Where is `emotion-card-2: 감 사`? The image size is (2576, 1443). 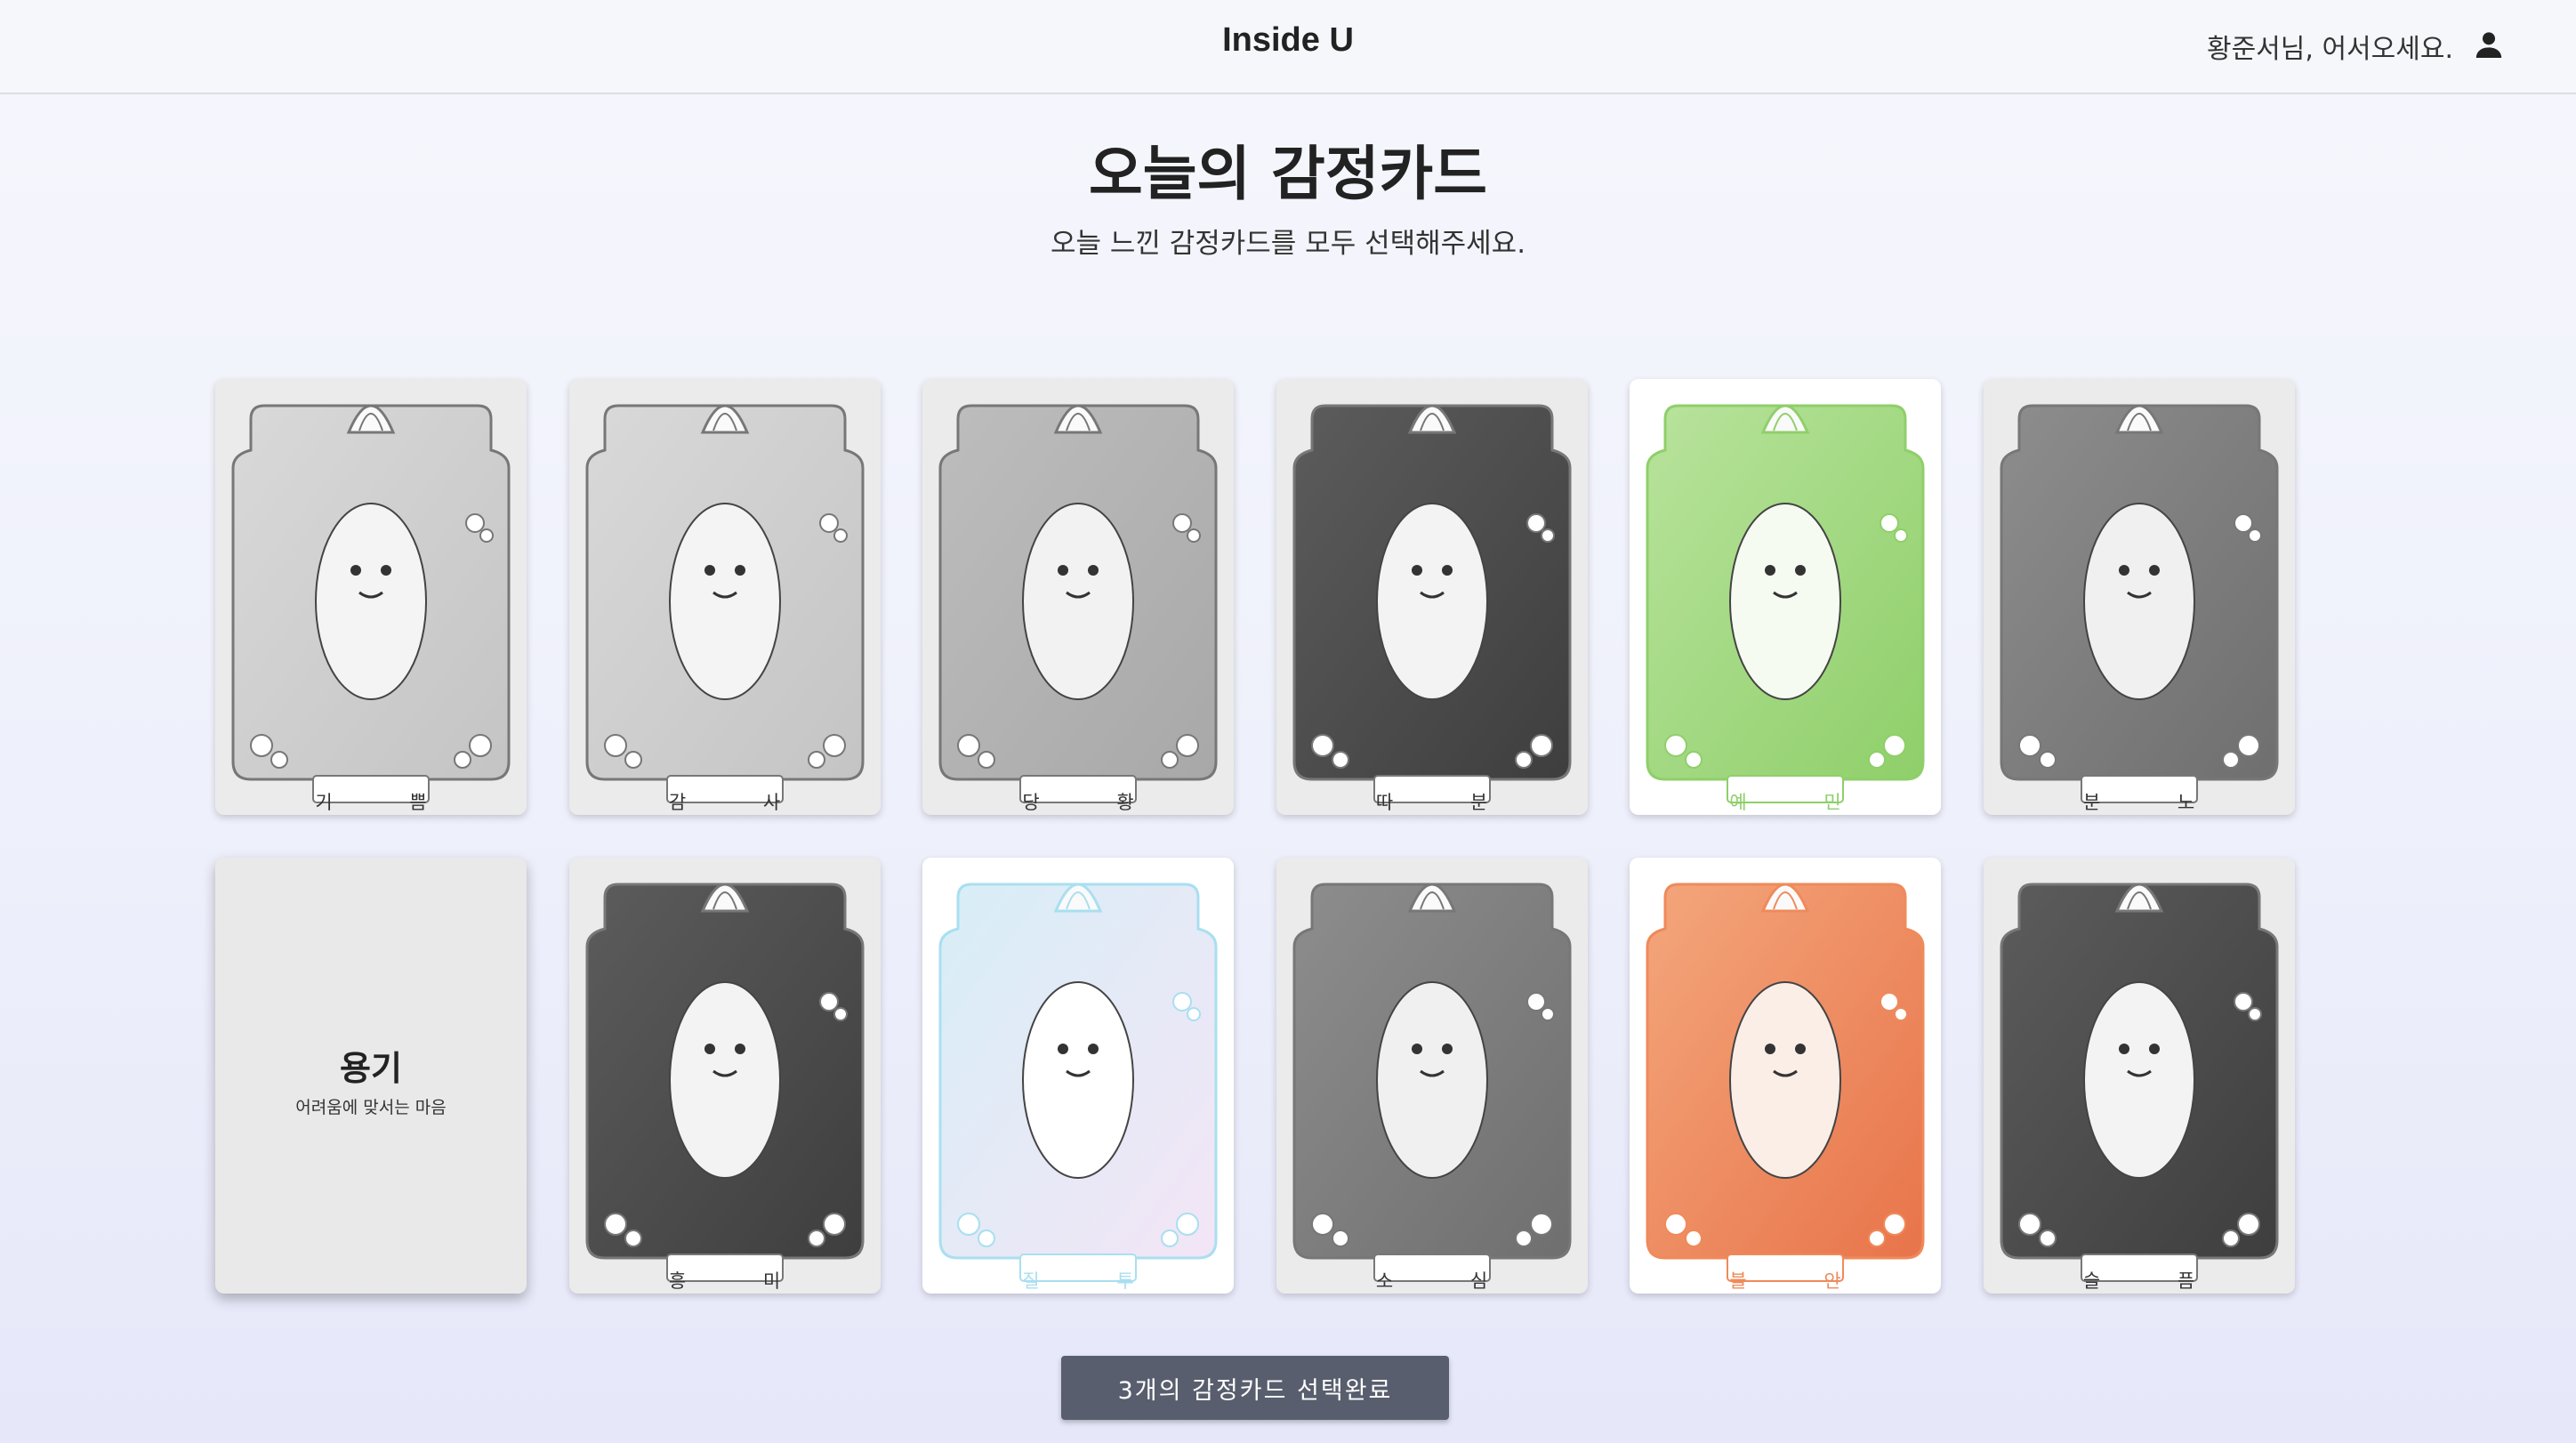 emotion-card-2: 감 사 is located at coordinates (724, 597).